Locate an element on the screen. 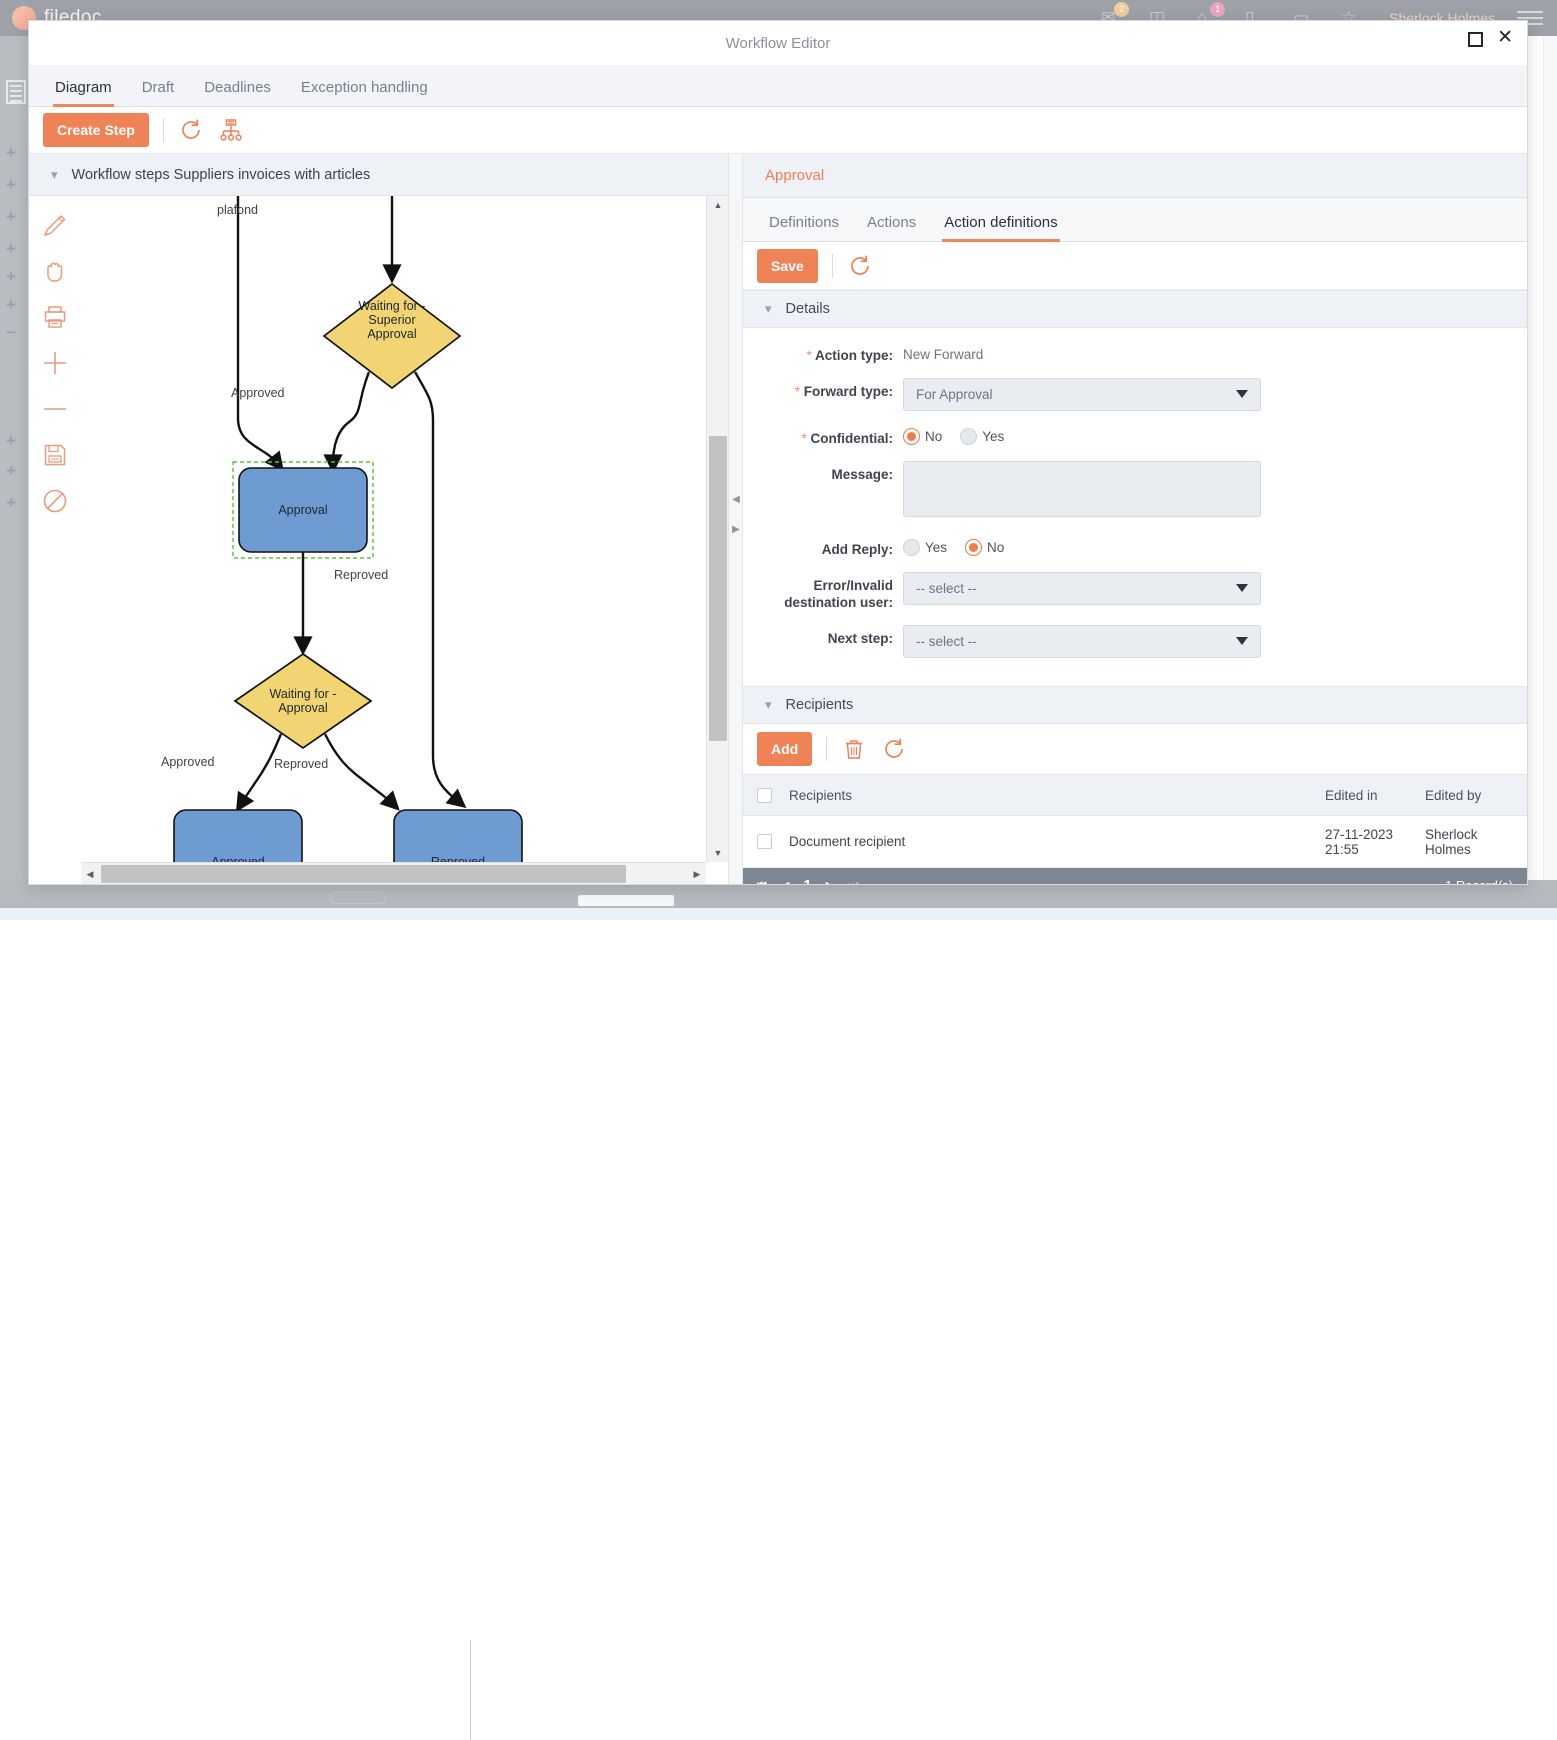 This screenshot has width=1557, height=1740. scroll-up-icon: ▲ is located at coordinates (717, 205).